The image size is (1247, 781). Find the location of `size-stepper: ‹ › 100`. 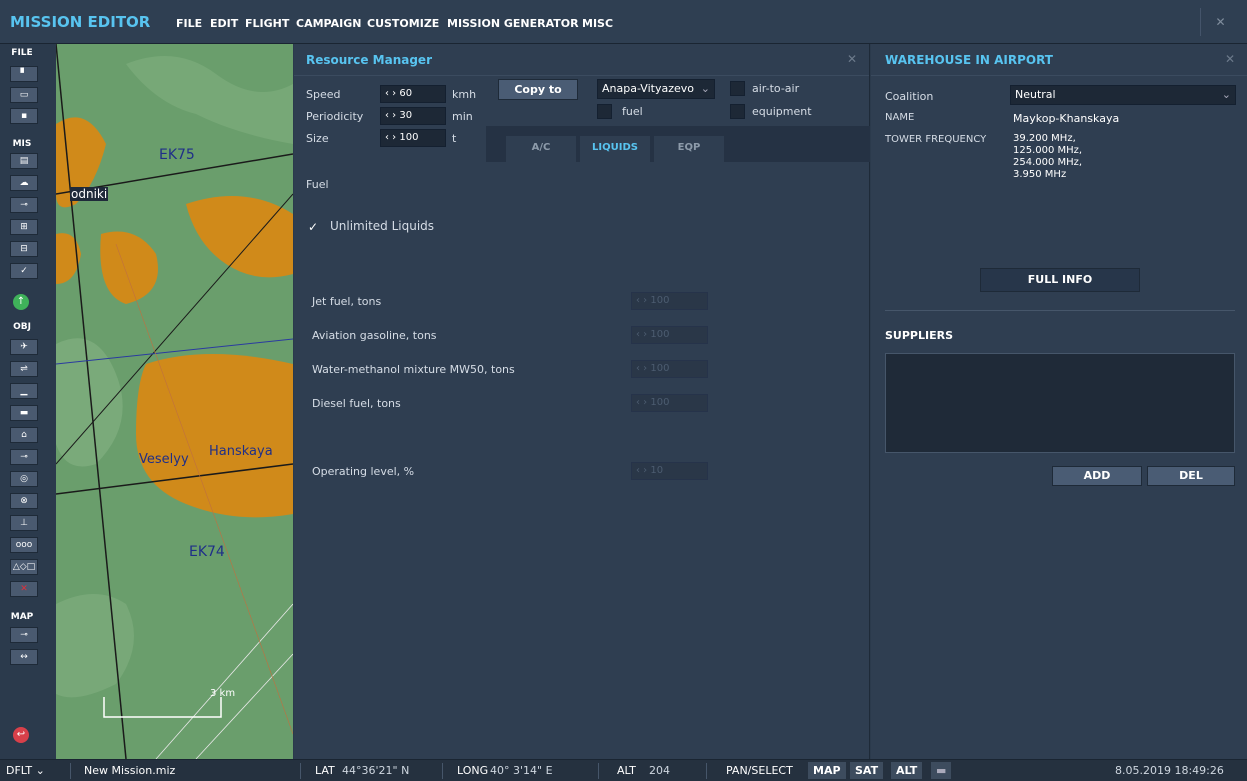

size-stepper: ‹ › 100 is located at coordinates (413, 138).